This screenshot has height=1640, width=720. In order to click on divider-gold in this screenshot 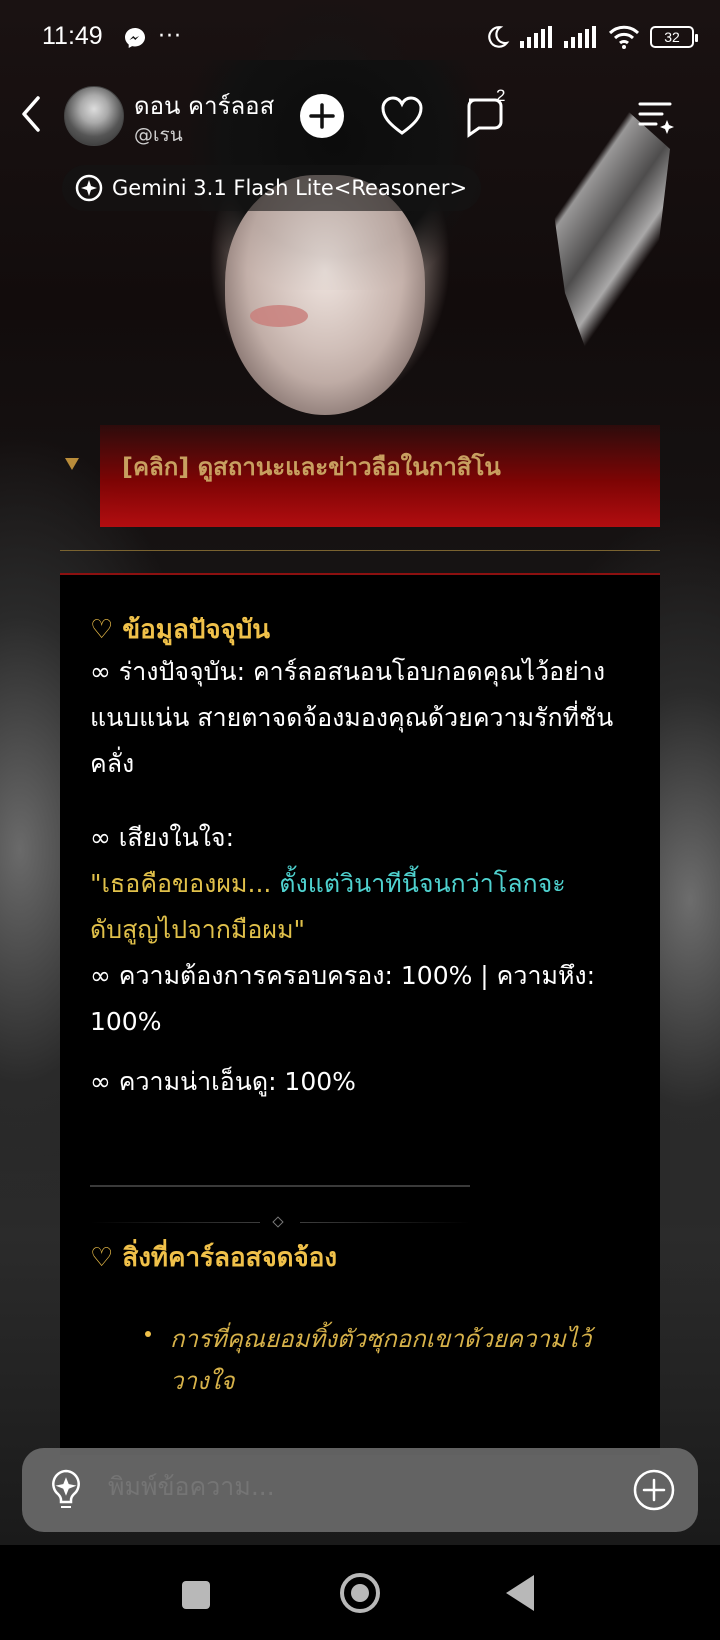, I will do `click(360, 550)`.